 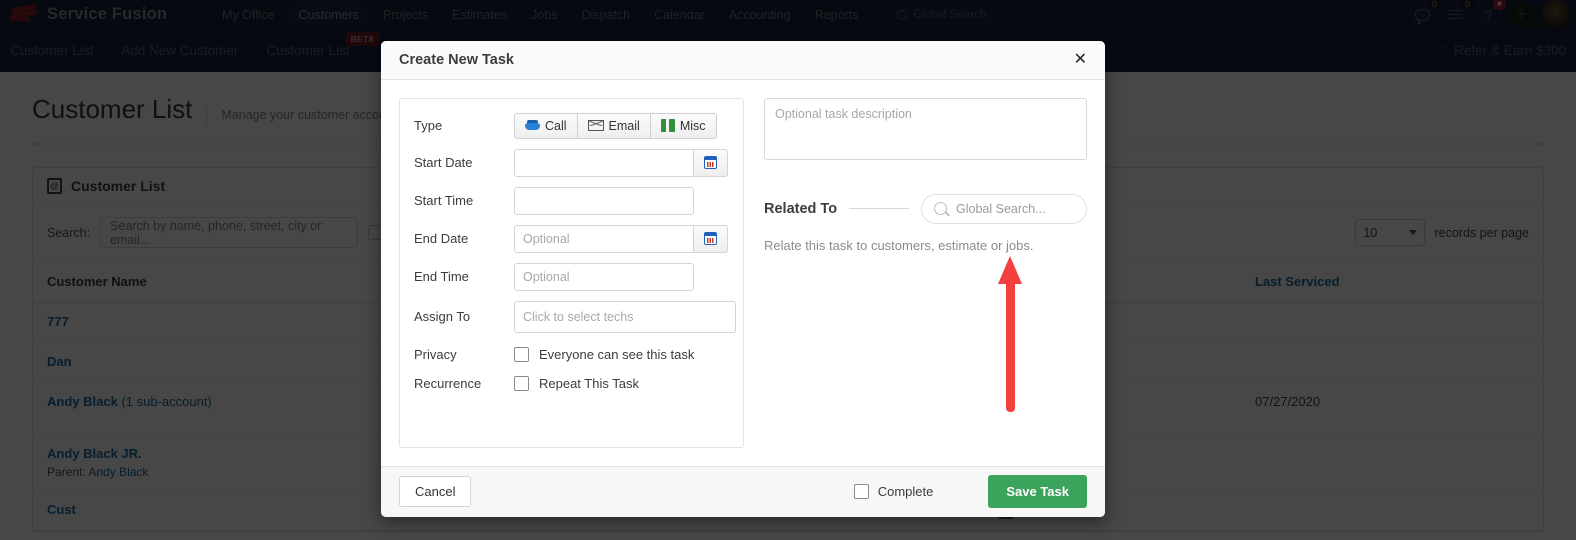 What do you see at coordinates (1434, 5) in the screenshot?
I see `chat-badge: 0` at bounding box center [1434, 5].